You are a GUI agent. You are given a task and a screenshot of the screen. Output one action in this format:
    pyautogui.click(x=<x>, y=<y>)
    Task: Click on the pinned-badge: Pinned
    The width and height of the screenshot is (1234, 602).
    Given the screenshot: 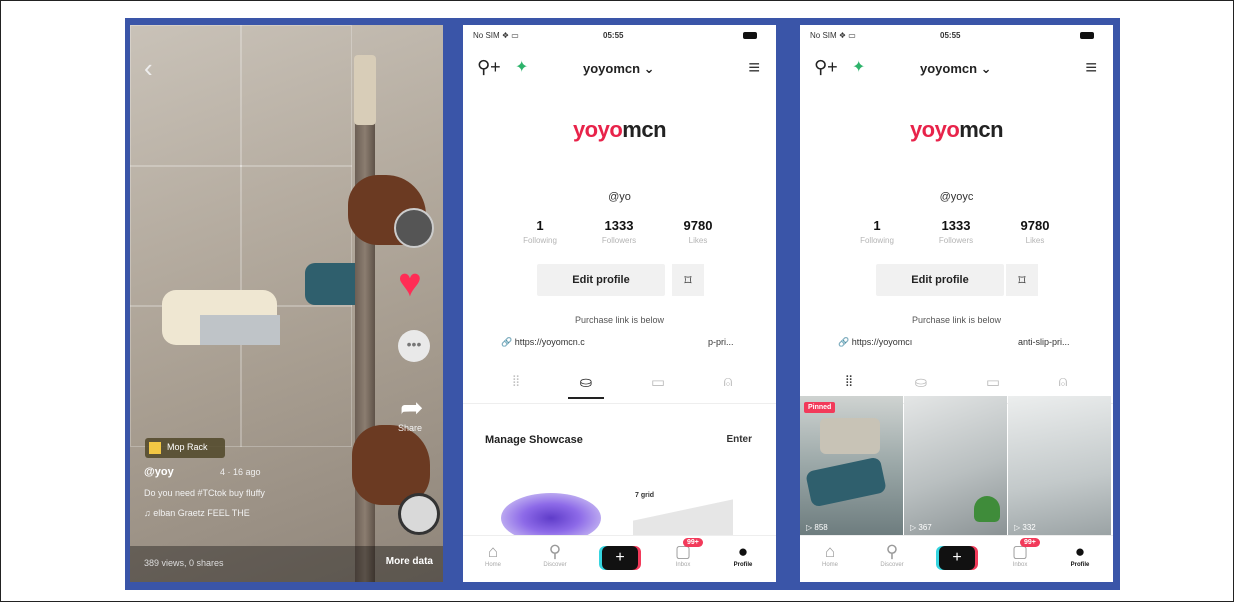 What is the action you would take?
    pyautogui.click(x=820, y=407)
    